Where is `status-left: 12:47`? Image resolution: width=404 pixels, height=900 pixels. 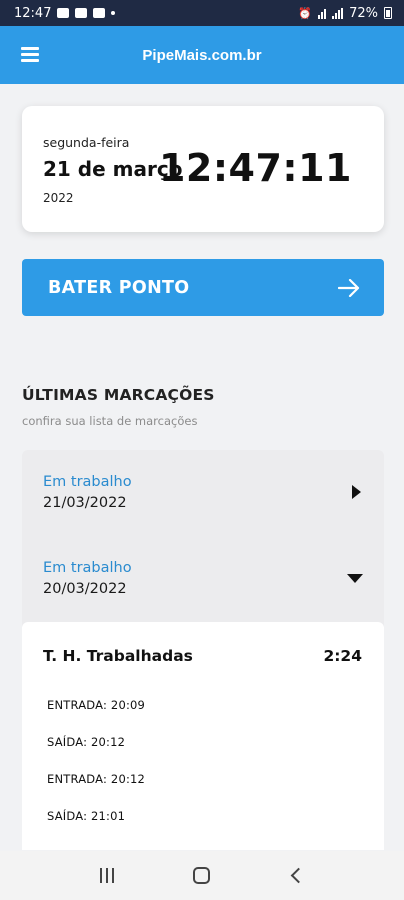 status-left: 12:47 is located at coordinates (65, 13).